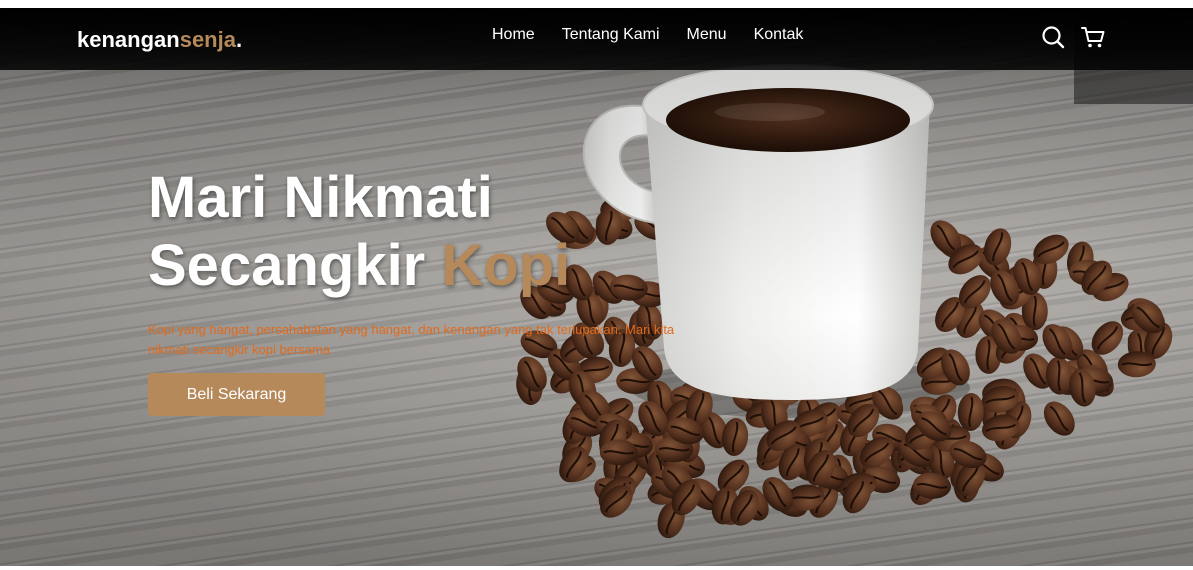  I want to click on cart-icon, so click(1093, 37).